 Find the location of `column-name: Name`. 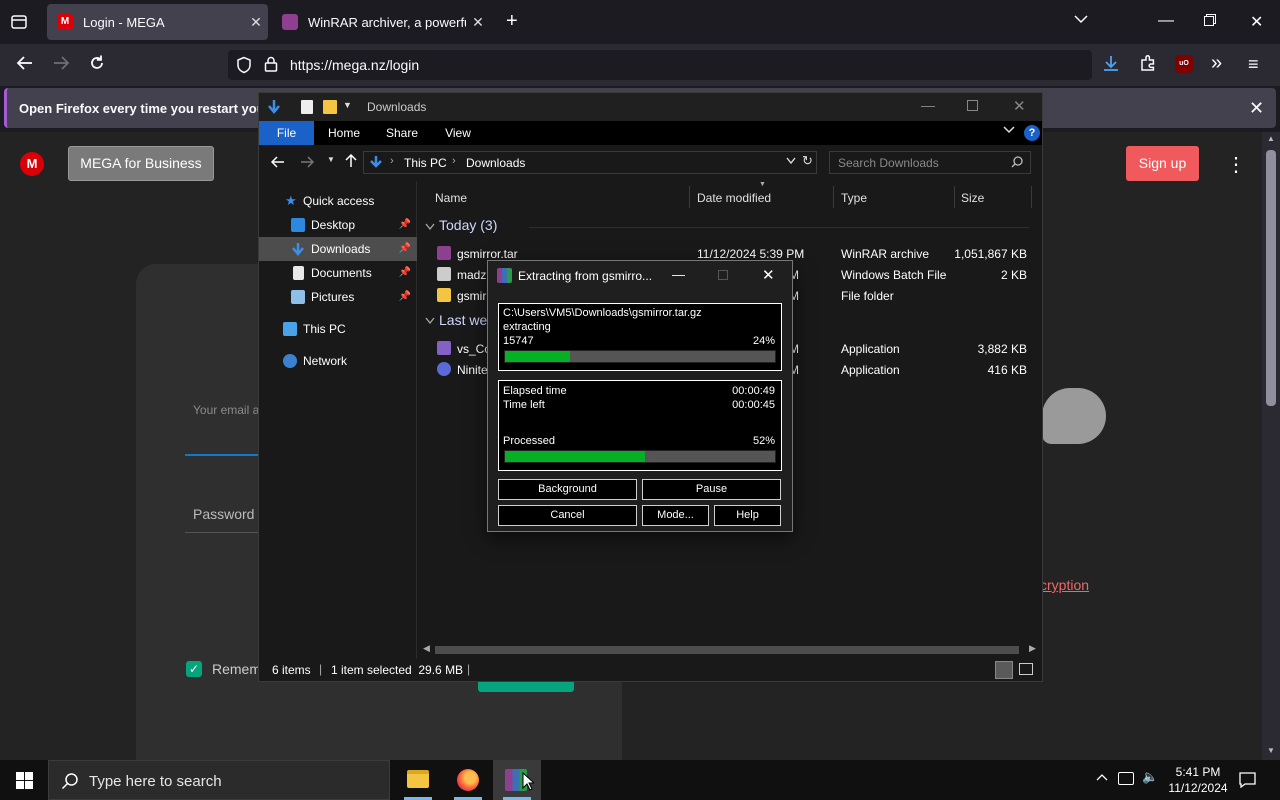

column-name: Name is located at coordinates (451, 198).